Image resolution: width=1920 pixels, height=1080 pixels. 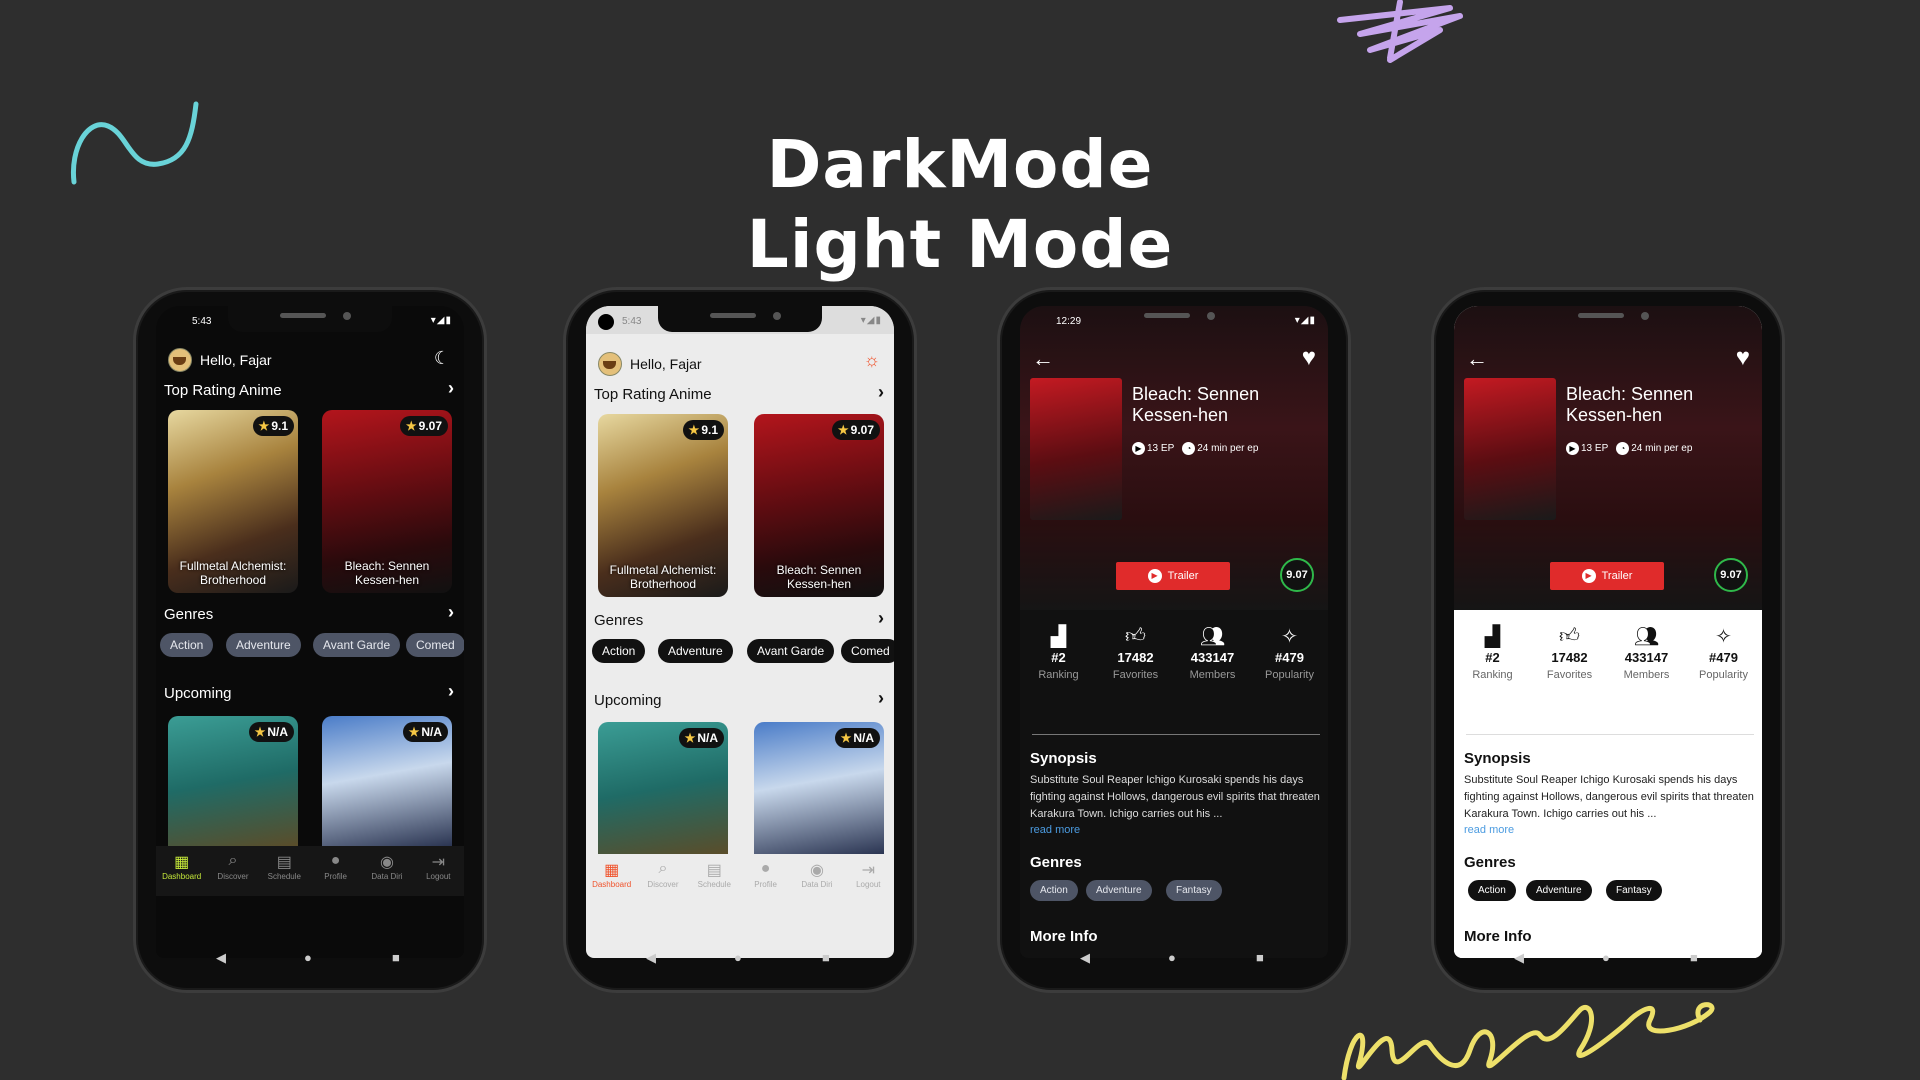 I want to click on anime-card-title: Bleach: Sennen Kessen-hen, so click(x=819, y=577).